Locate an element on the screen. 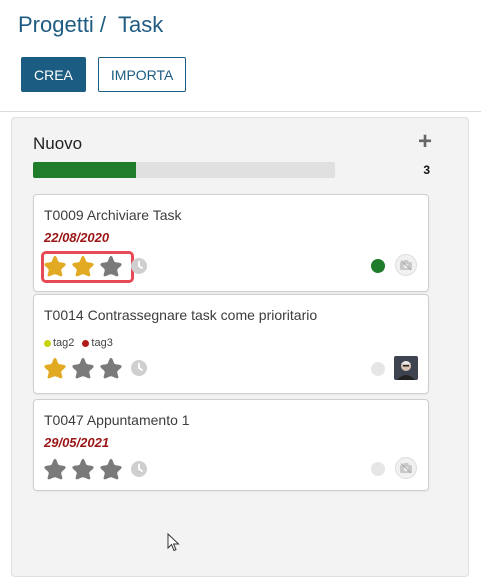 The width and height of the screenshot is (481, 577). tag-label: tag2 is located at coordinates (64, 343).